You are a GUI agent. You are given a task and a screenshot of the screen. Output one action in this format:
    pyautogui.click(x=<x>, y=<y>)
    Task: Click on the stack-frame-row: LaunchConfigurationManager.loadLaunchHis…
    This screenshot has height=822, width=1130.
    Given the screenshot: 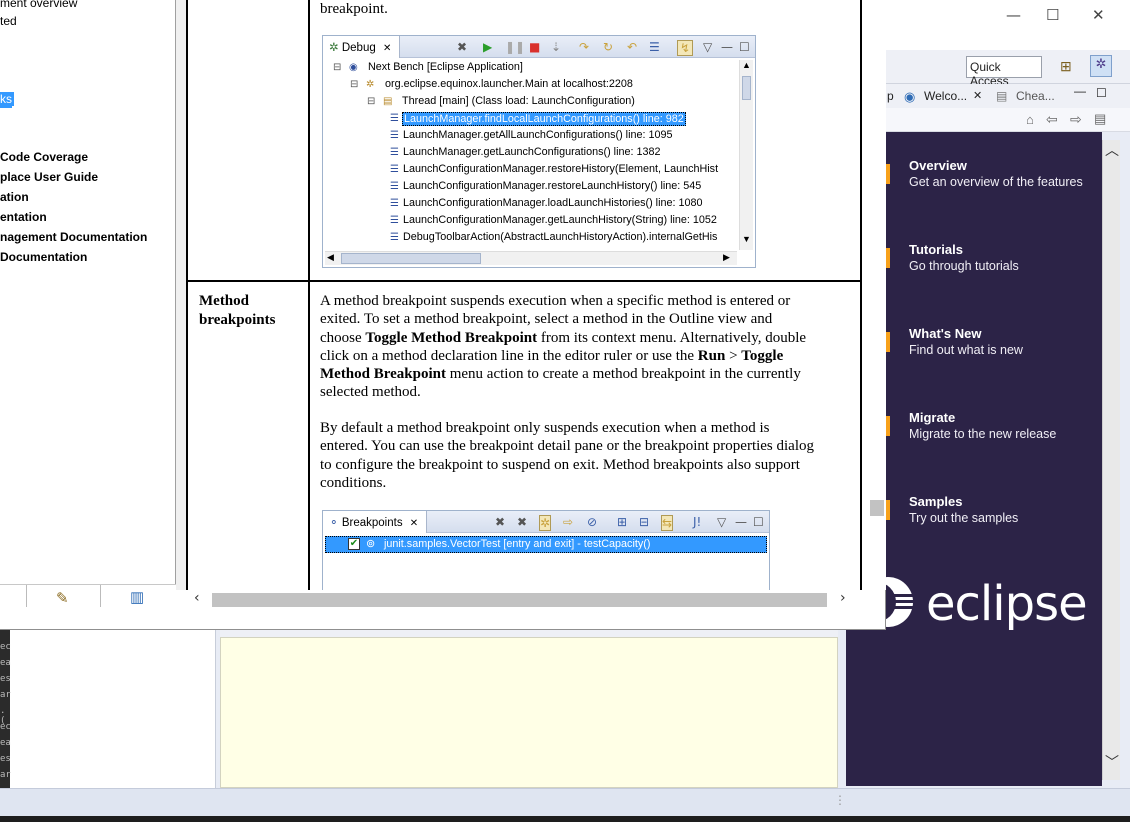 What is the action you would take?
    pyautogui.click(x=553, y=203)
    